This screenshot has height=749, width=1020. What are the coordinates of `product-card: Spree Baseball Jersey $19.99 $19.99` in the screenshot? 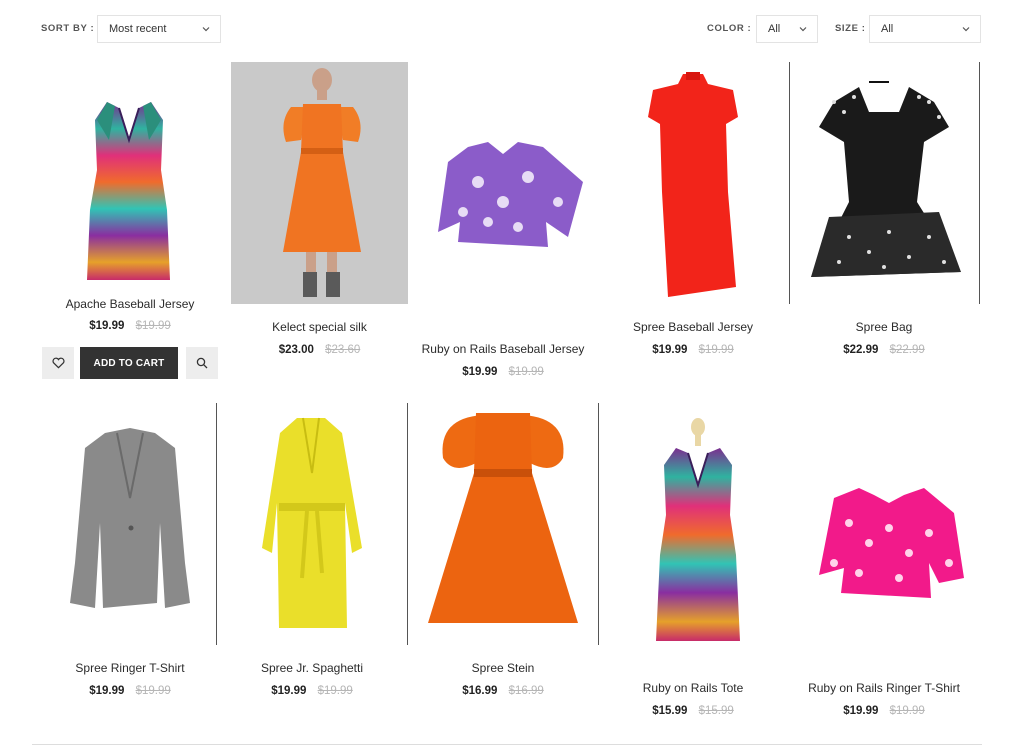 It's located at (693, 209).